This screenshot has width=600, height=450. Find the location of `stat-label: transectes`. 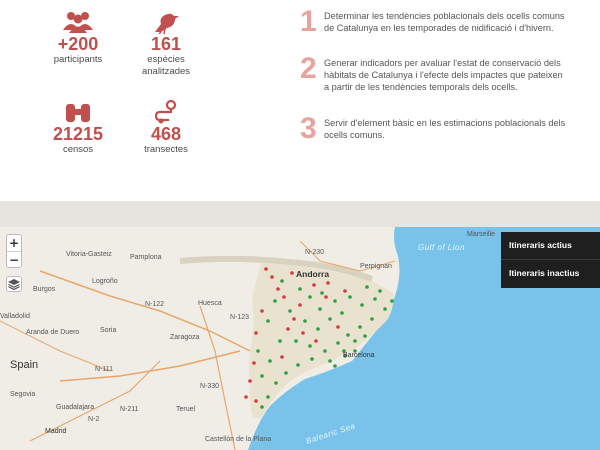

stat-label: transectes is located at coordinates (166, 149).